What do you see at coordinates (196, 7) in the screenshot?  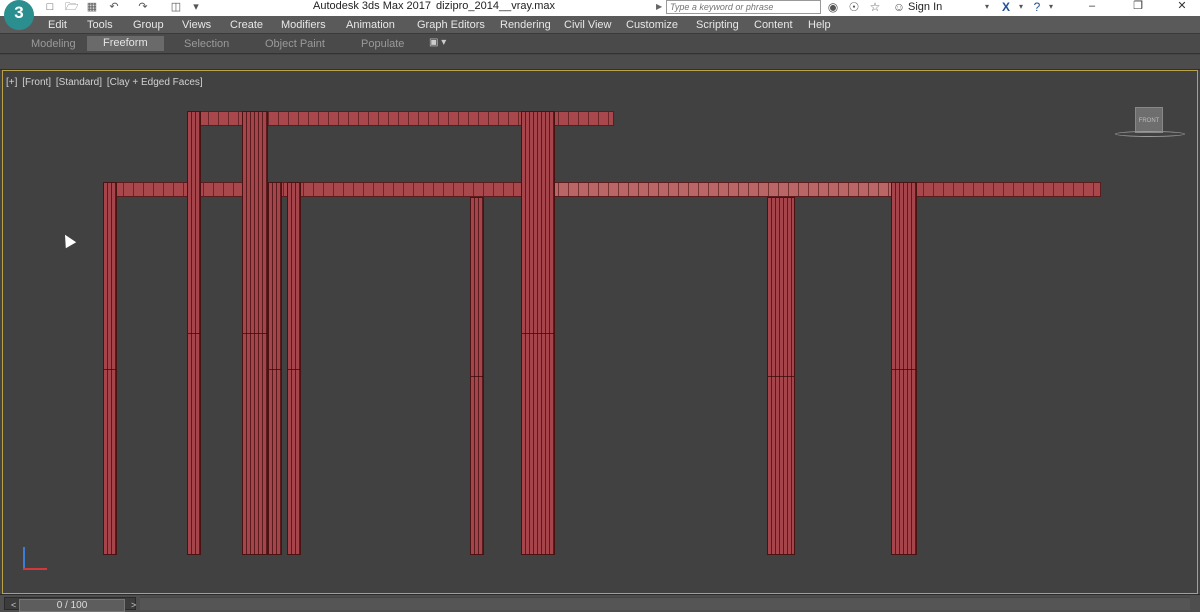 I see `quick-access-dropdown-icon: ▾` at bounding box center [196, 7].